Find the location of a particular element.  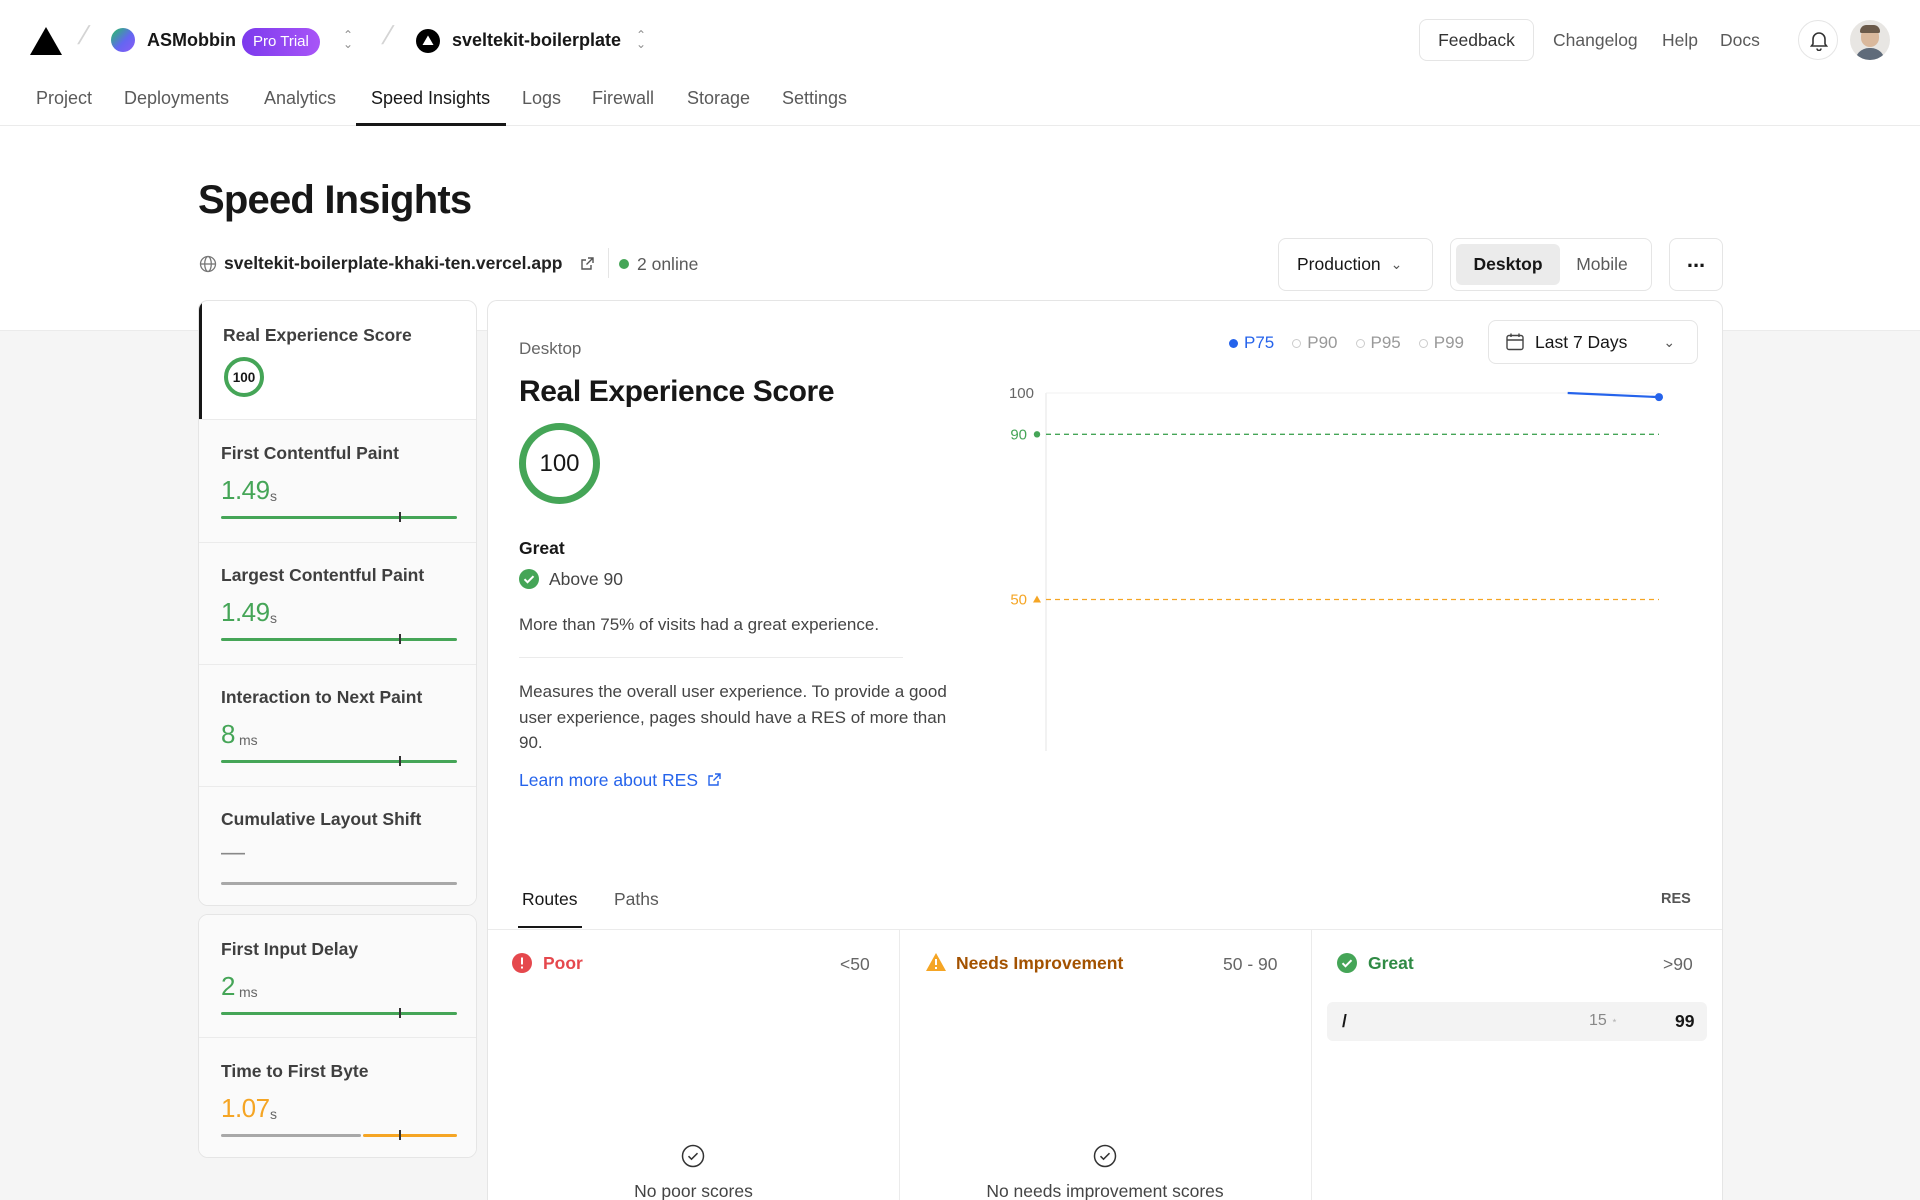

changelog-link: Changelog is located at coordinates (1595, 40).